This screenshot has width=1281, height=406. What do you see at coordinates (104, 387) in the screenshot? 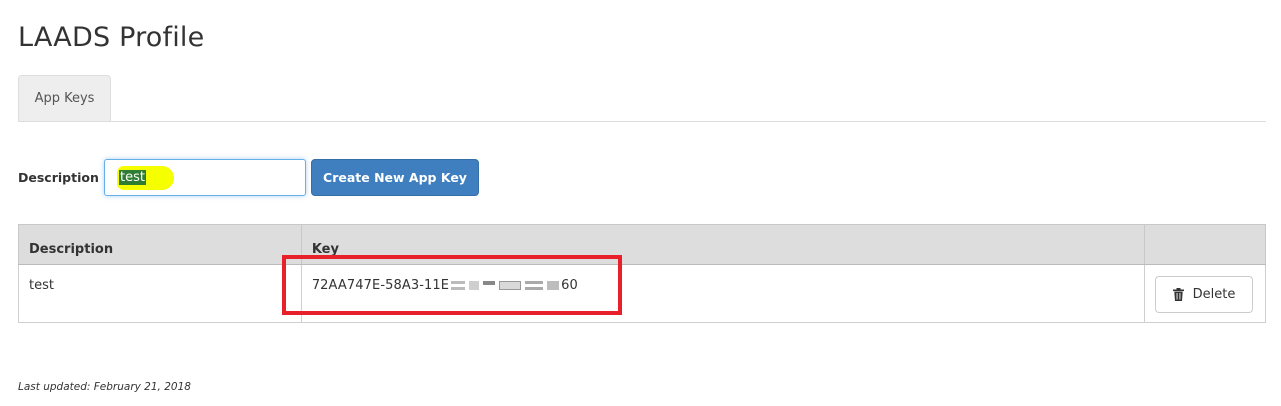
I see `last-updated-text: Last updated: February 21, 2018` at bounding box center [104, 387].